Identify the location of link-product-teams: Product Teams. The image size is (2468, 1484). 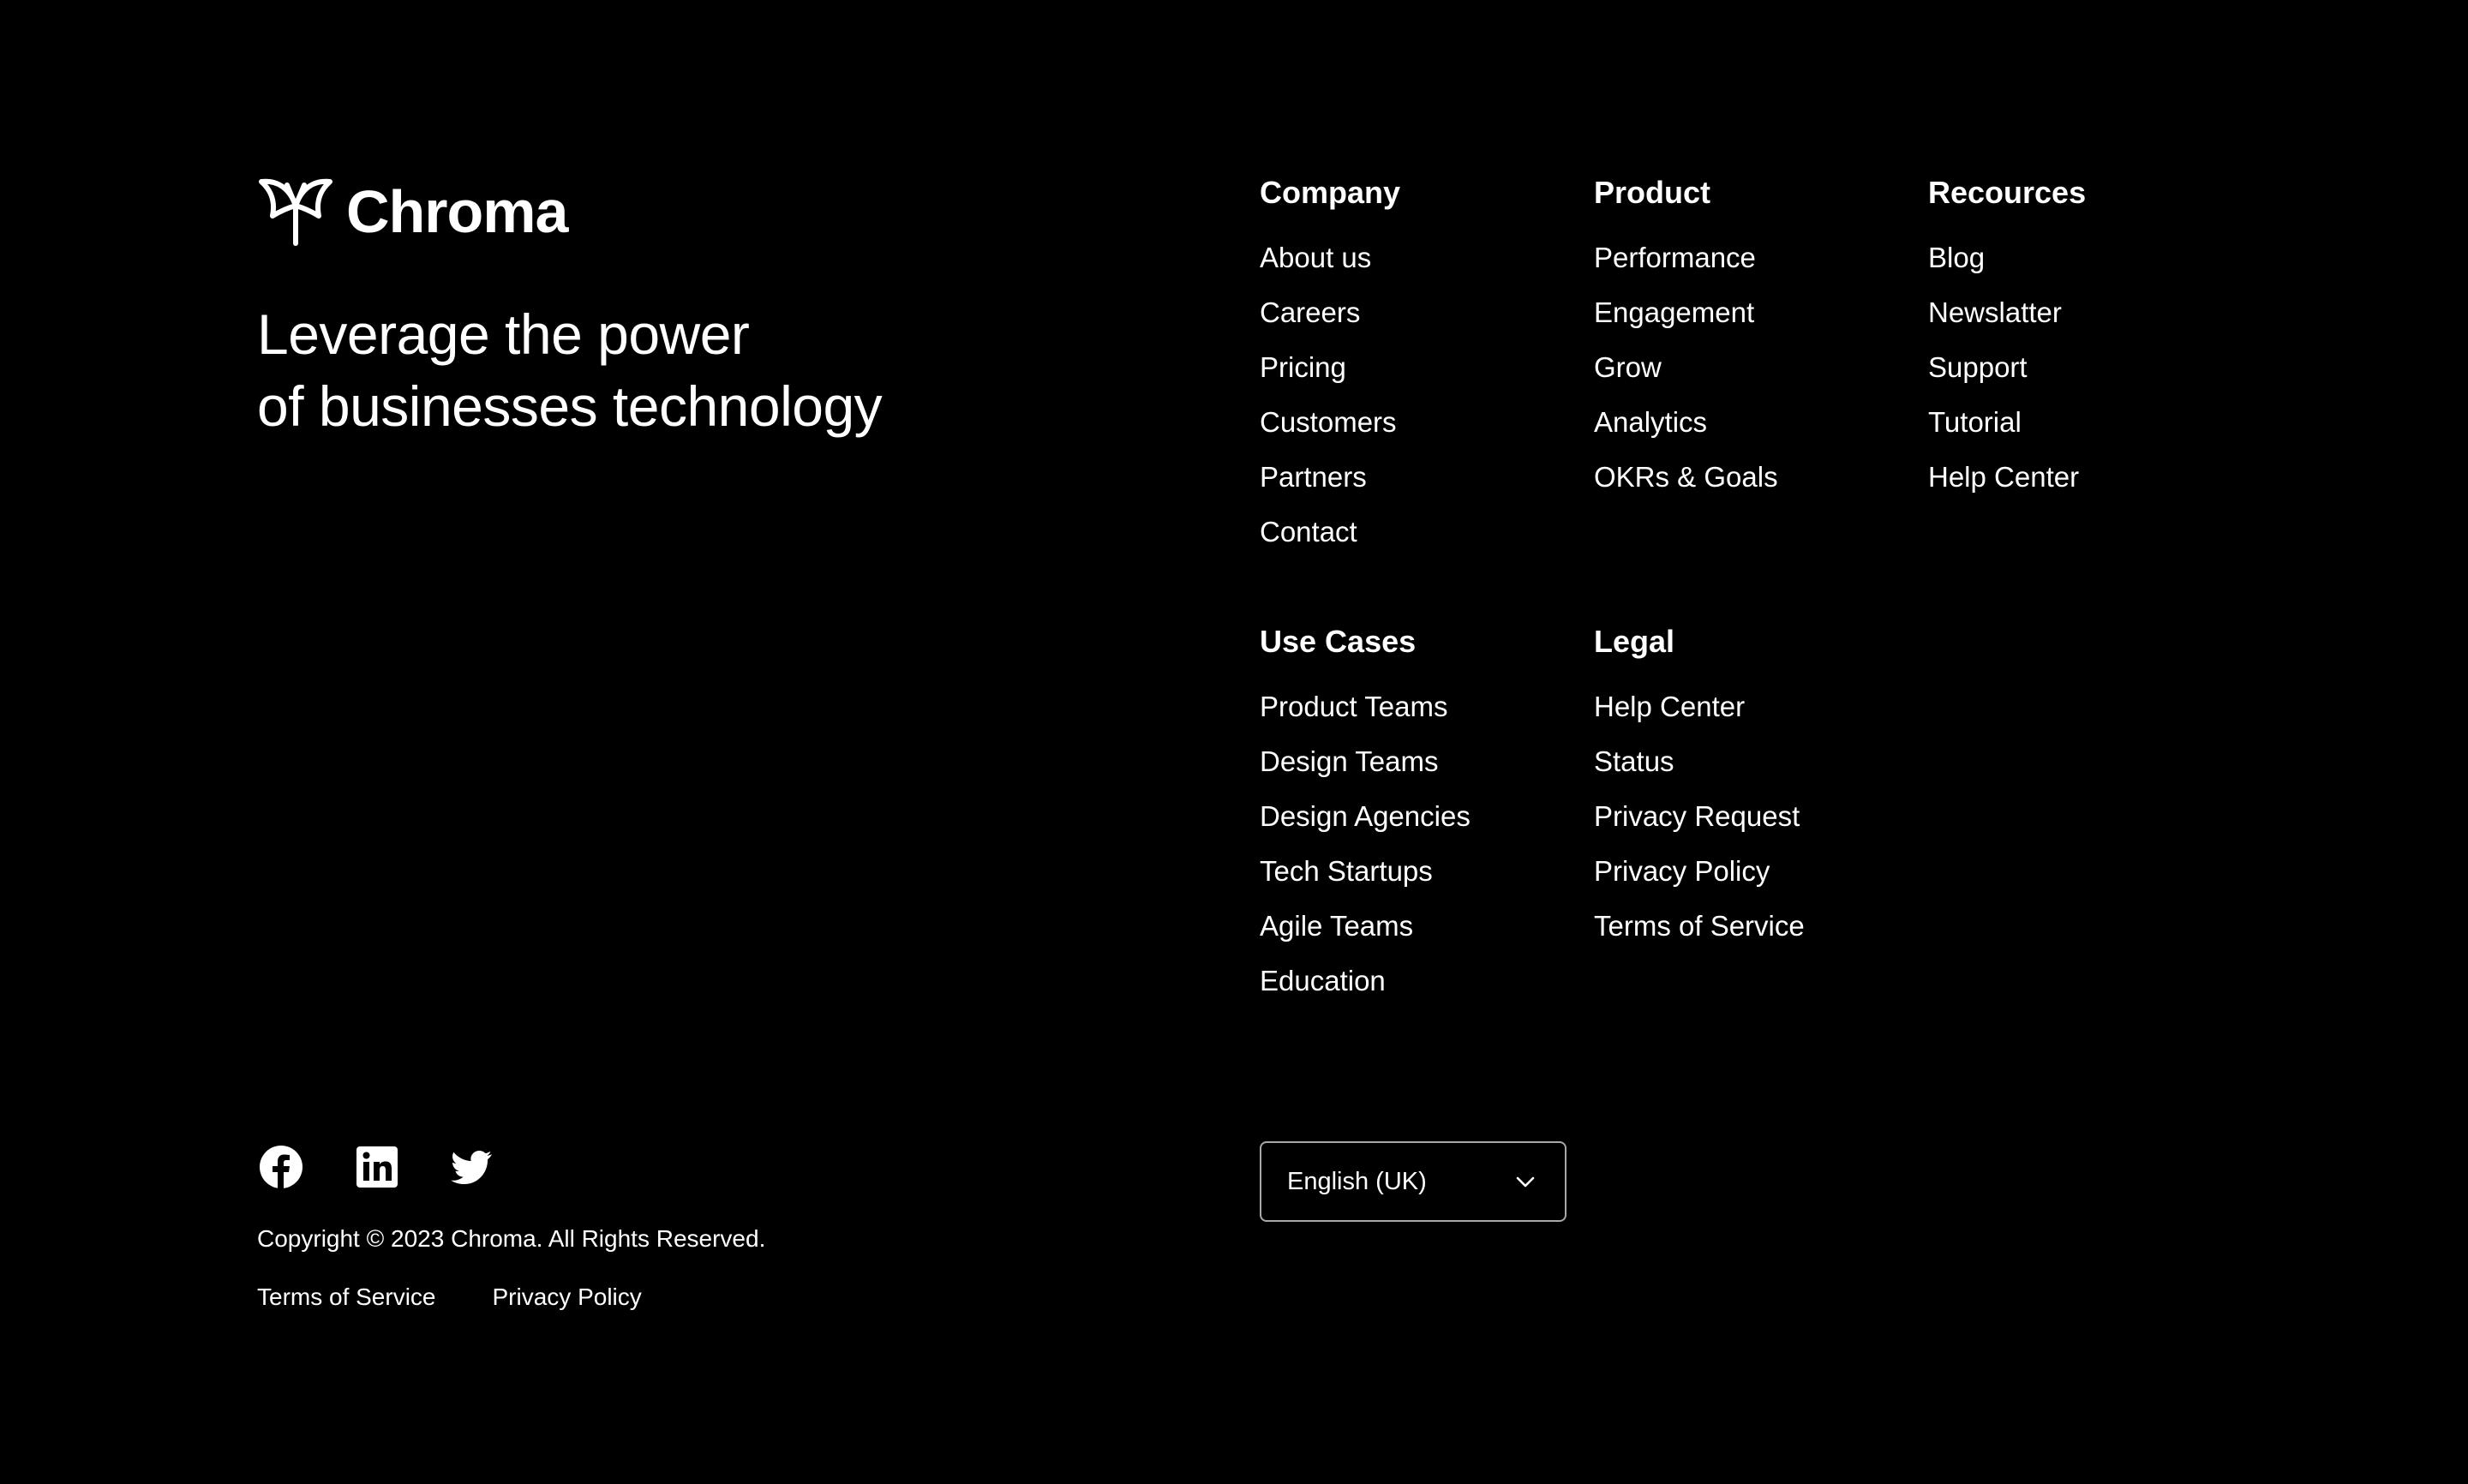
(1365, 707).